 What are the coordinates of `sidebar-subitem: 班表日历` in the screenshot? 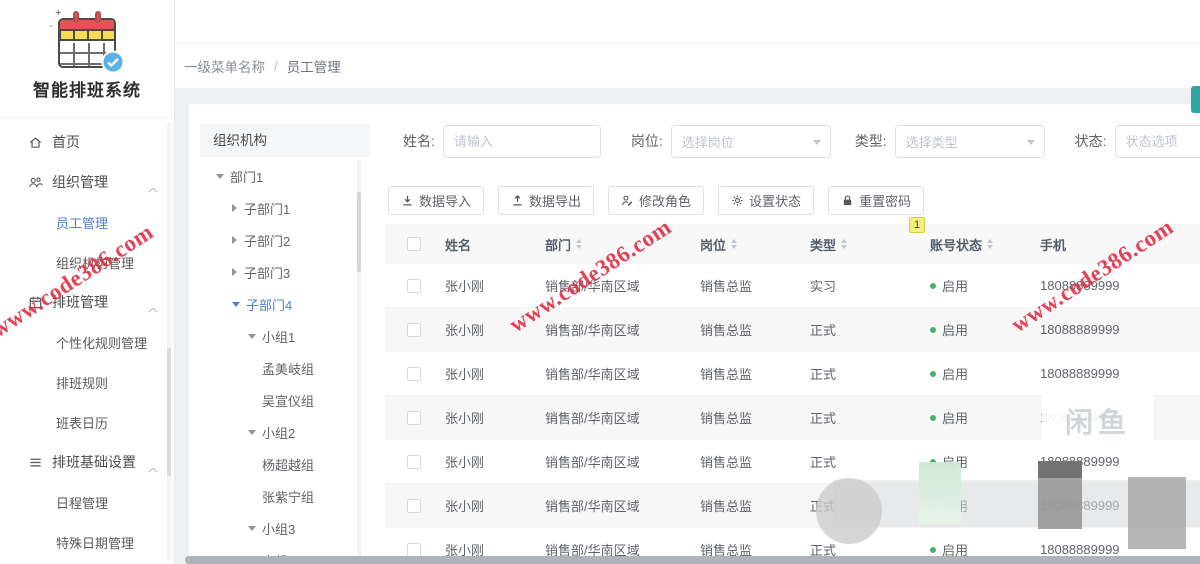 It's located at (87, 422).